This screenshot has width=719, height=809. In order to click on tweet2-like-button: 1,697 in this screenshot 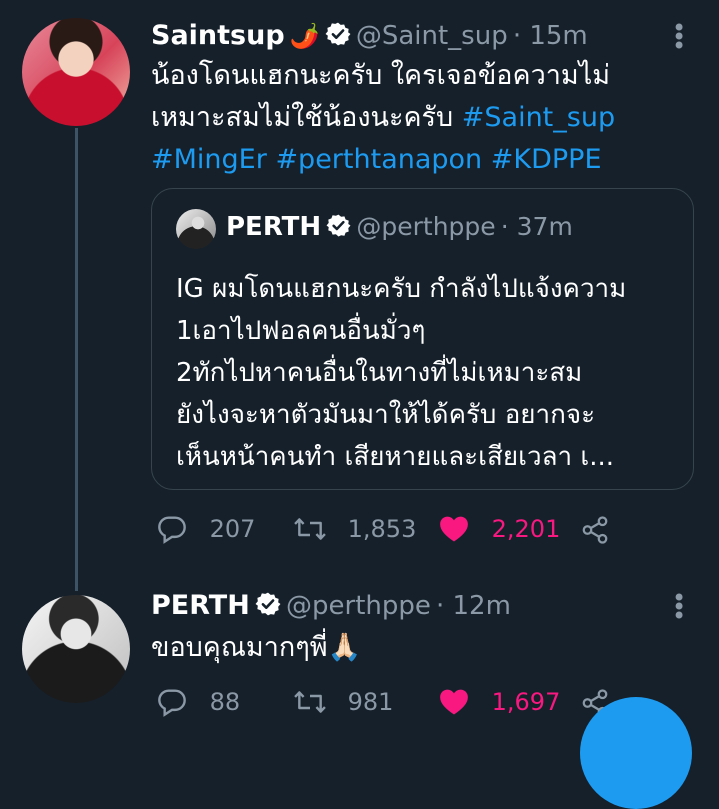, I will do `click(499, 702)`.